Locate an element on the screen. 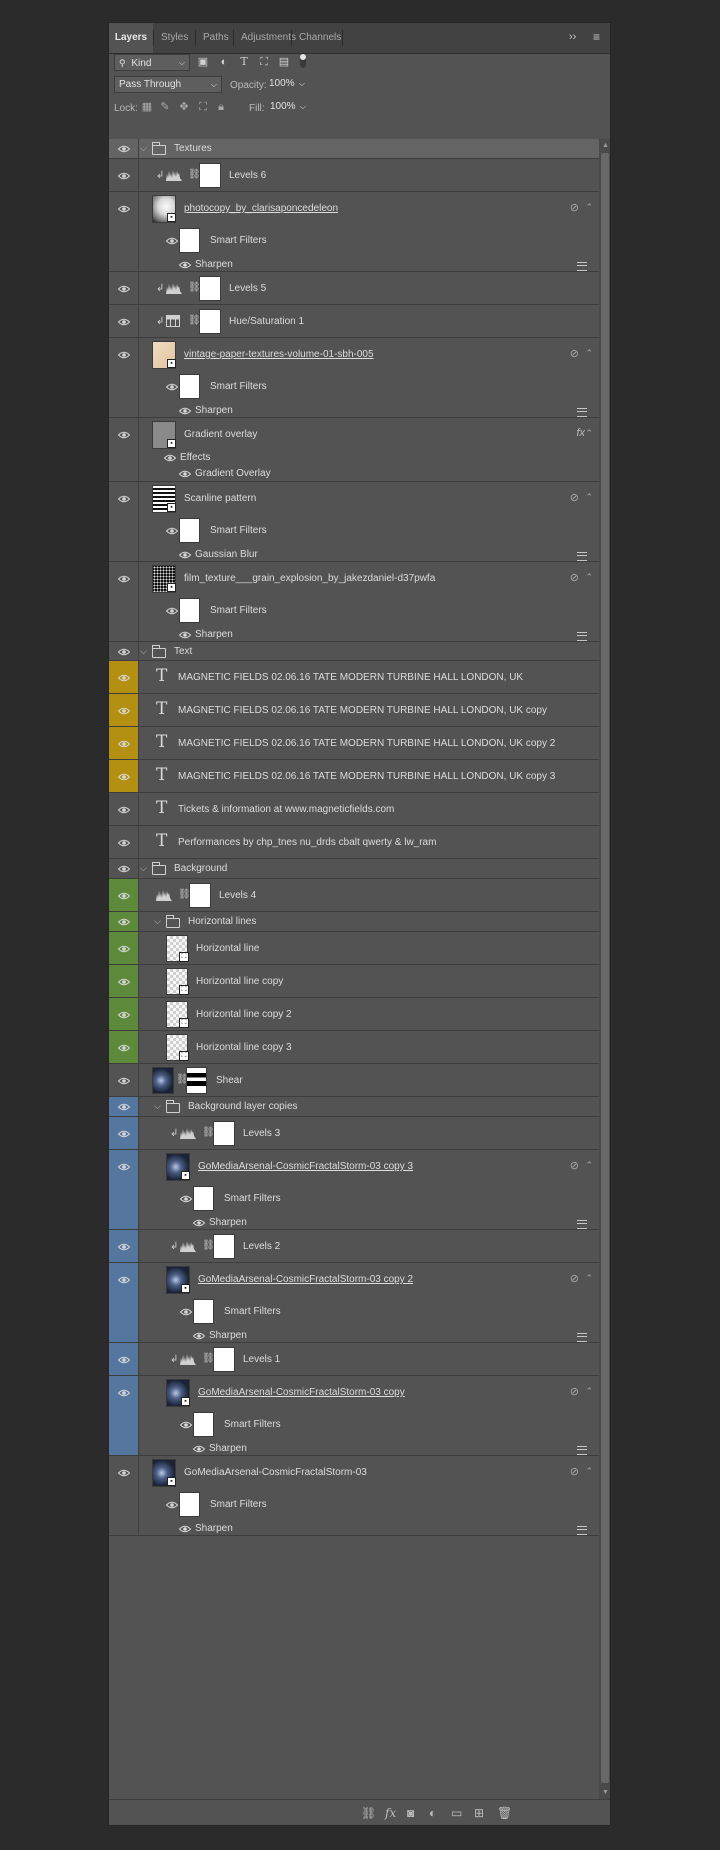 This screenshot has height=1850, width=720. layer-row: ⛶ Horizontal line is located at coordinates (354, 948).